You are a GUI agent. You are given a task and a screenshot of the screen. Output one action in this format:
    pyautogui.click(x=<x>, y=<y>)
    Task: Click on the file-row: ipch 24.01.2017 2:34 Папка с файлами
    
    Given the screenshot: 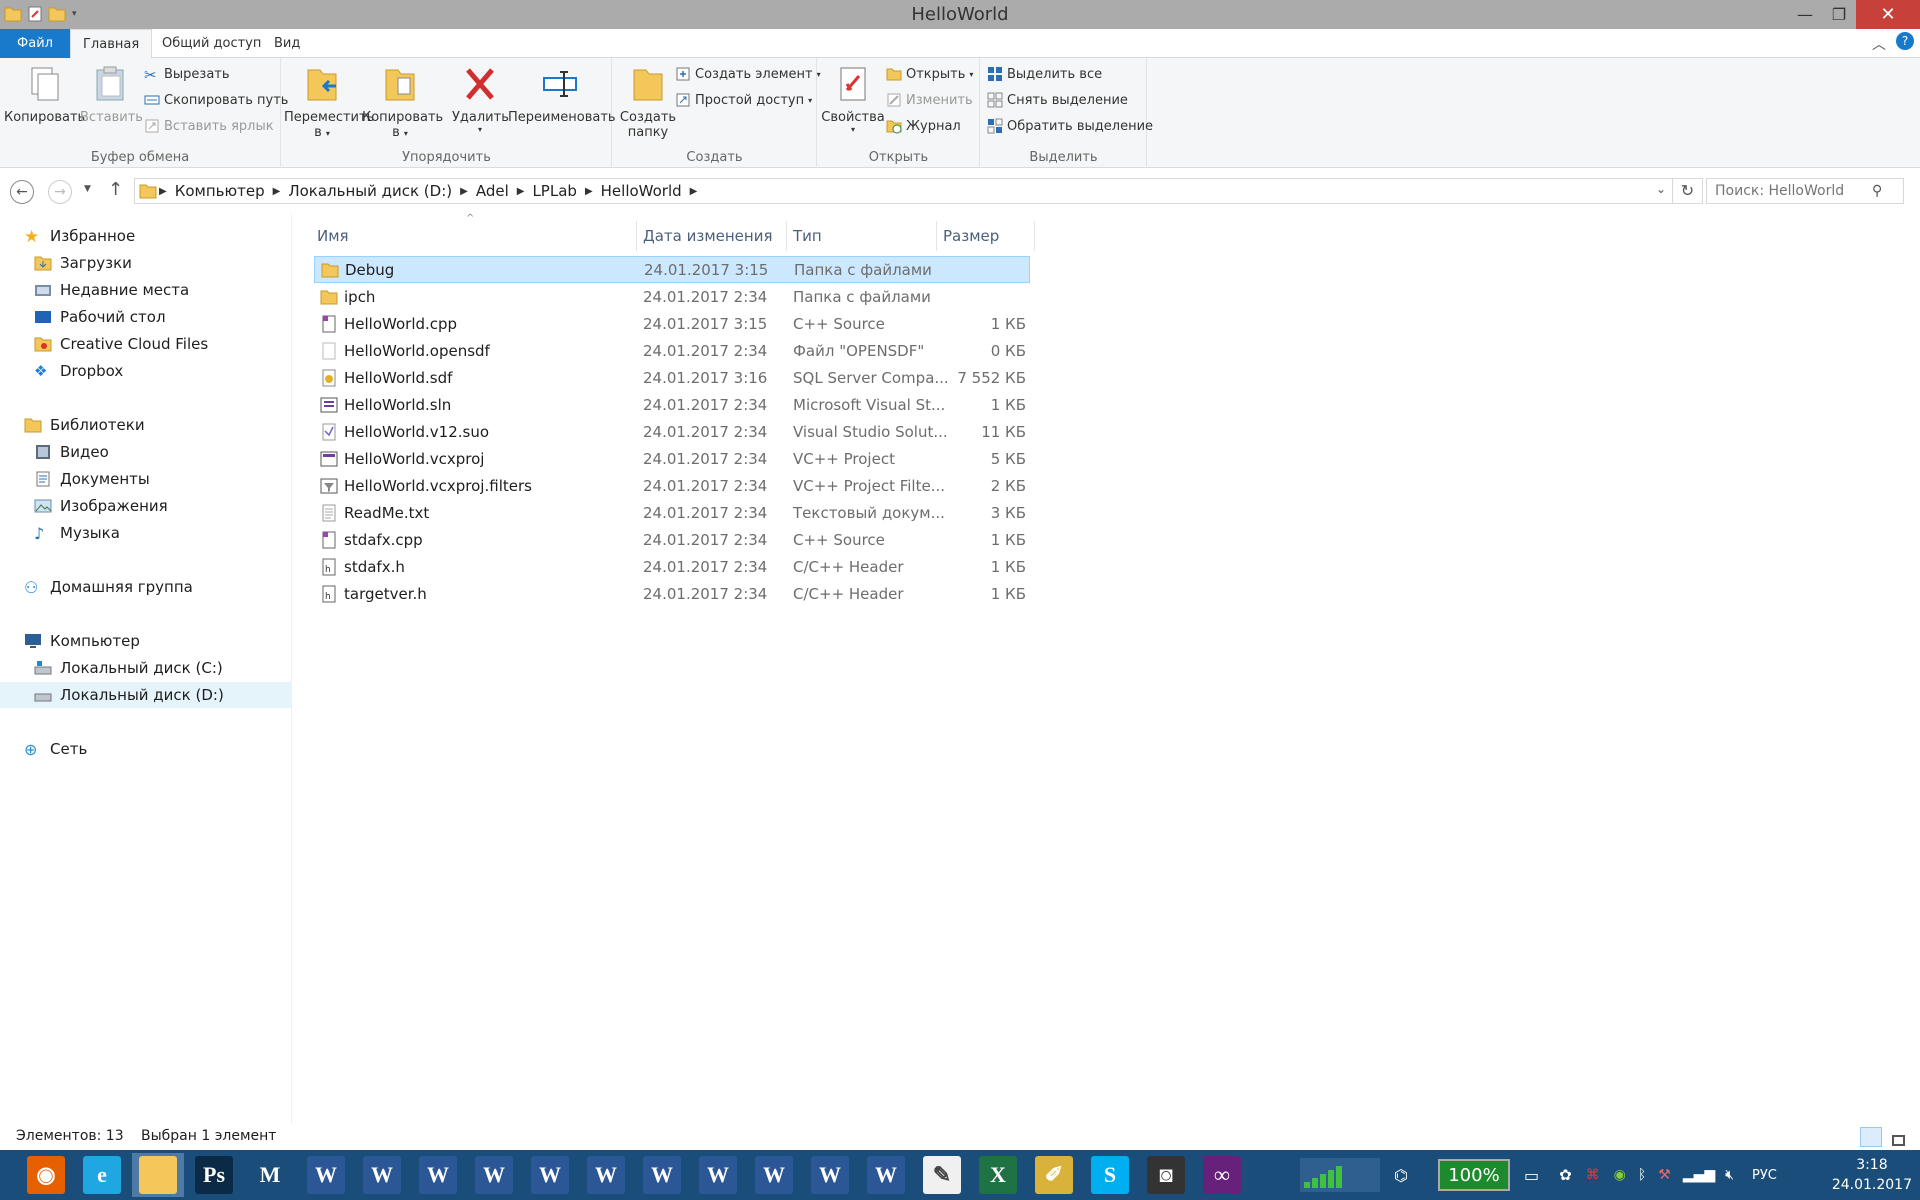 What is the action you would take?
    pyautogui.click(x=672, y=296)
    